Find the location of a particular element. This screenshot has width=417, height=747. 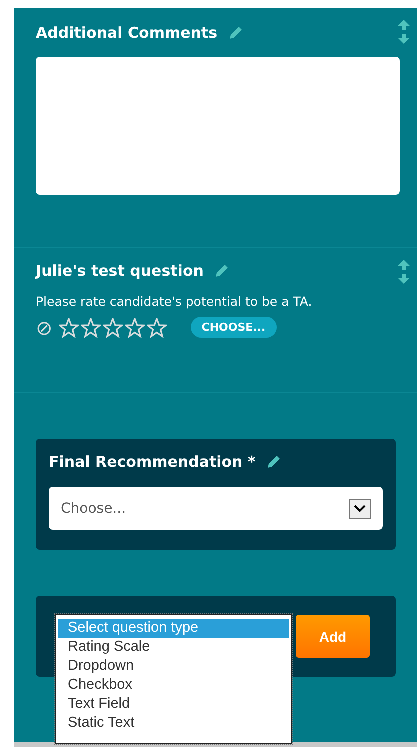

clear-rating-icon: ⊘ is located at coordinates (44, 328).